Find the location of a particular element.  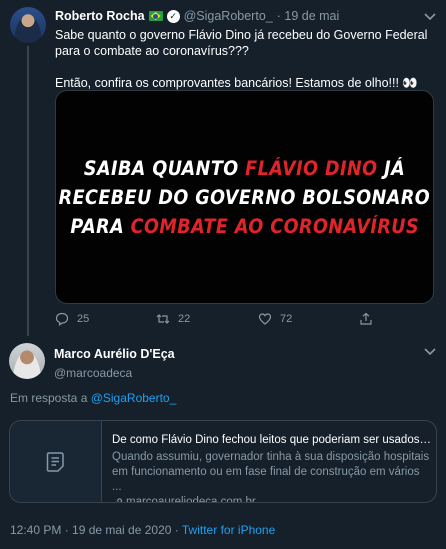

like-button: 72 is located at coordinates (275, 319).